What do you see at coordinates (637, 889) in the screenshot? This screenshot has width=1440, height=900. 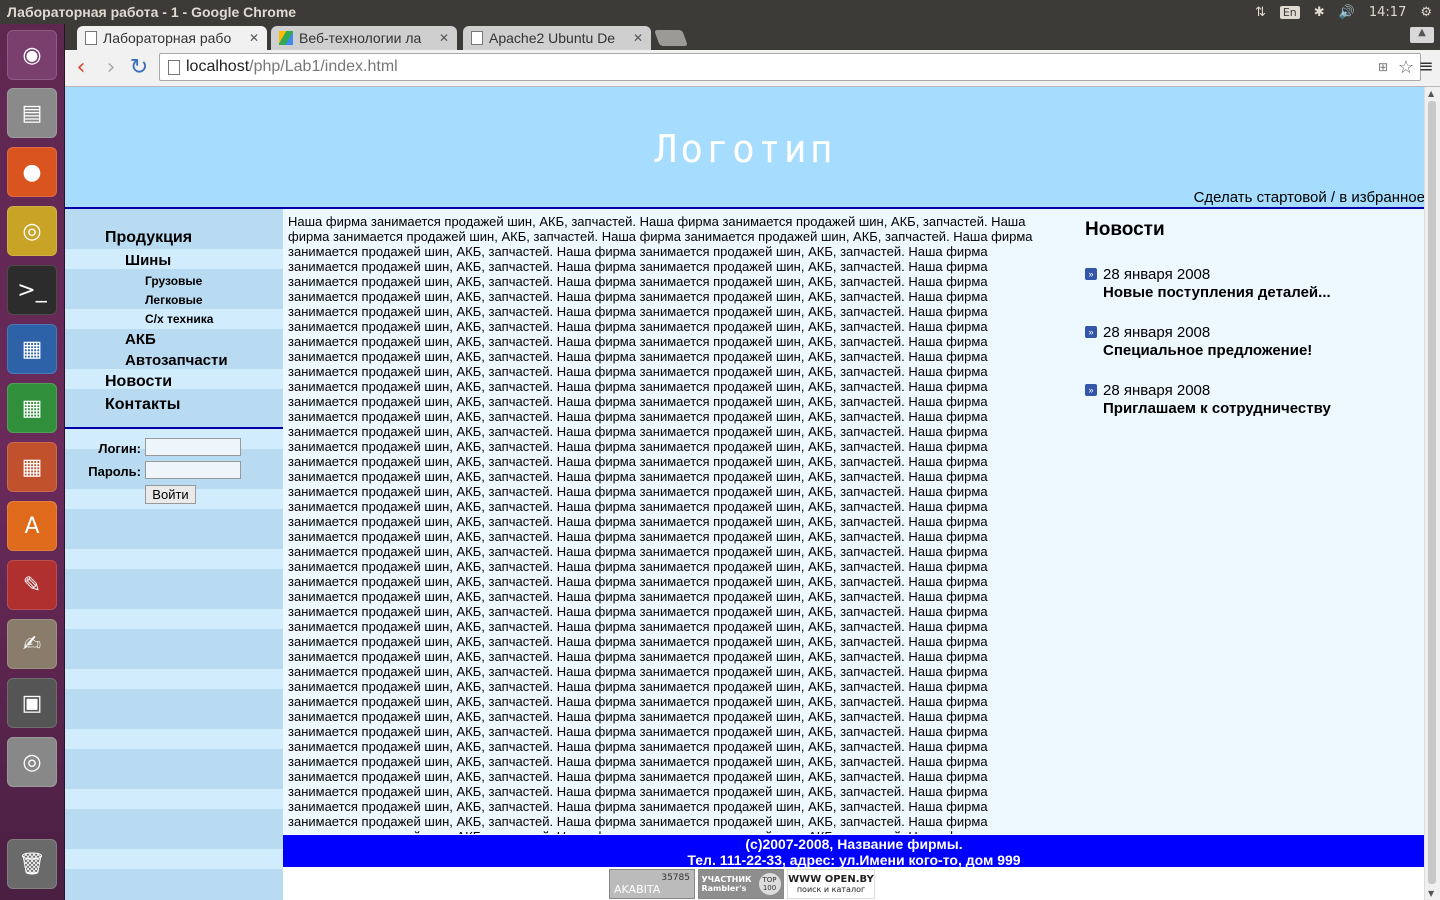 I see `akavita-label: AKABITA` at bounding box center [637, 889].